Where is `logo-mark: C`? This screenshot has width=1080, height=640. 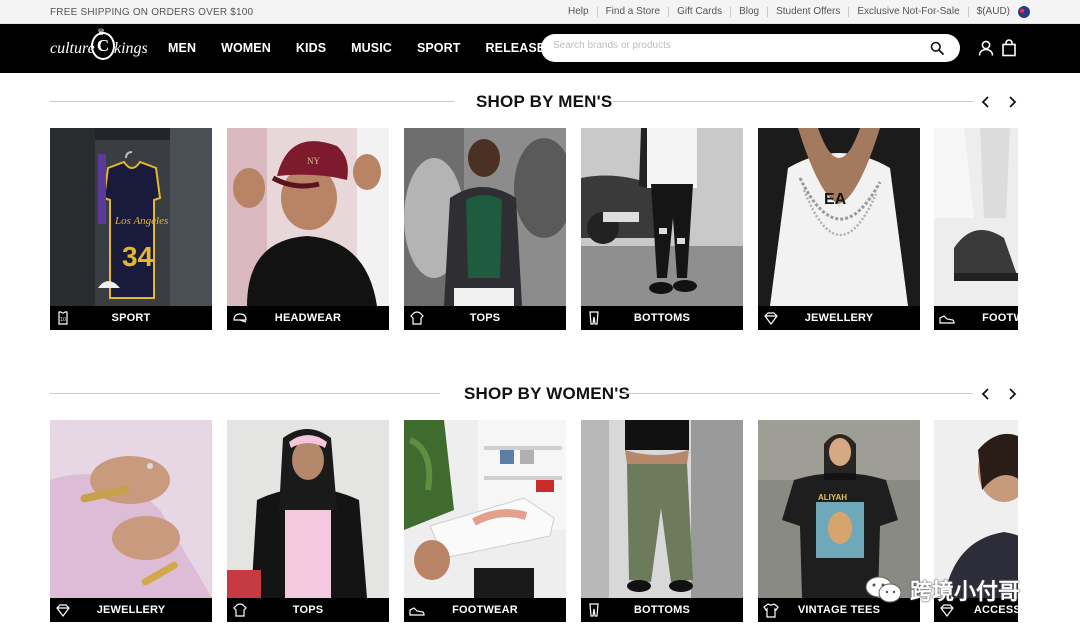
logo-mark: C is located at coordinates (103, 46).